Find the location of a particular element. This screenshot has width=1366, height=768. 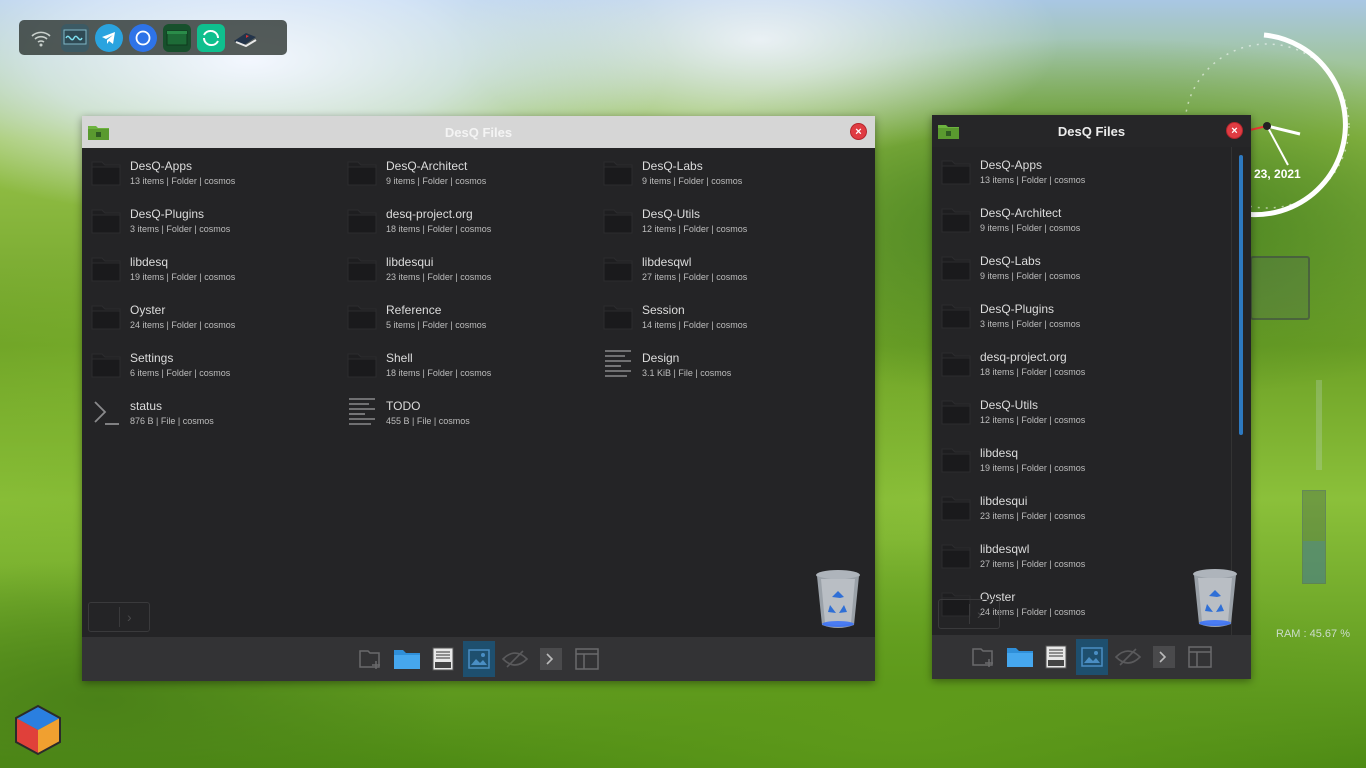

file-name: libdesqwl is located at coordinates (1005, 549).